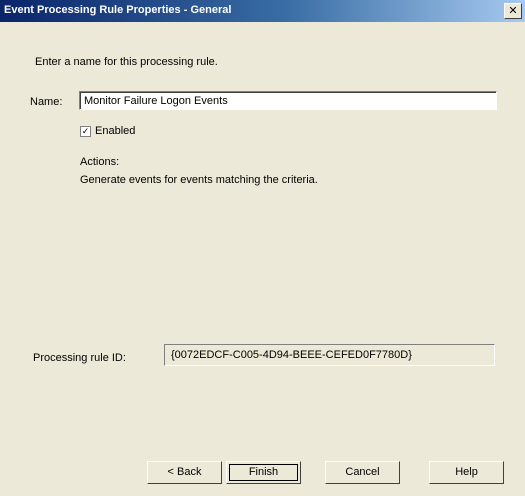 This screenshot has width=525, height=496. Describe the element at coordinates (115, 131) in the screenshot. I see `enabled-label: Enabled` at that location.